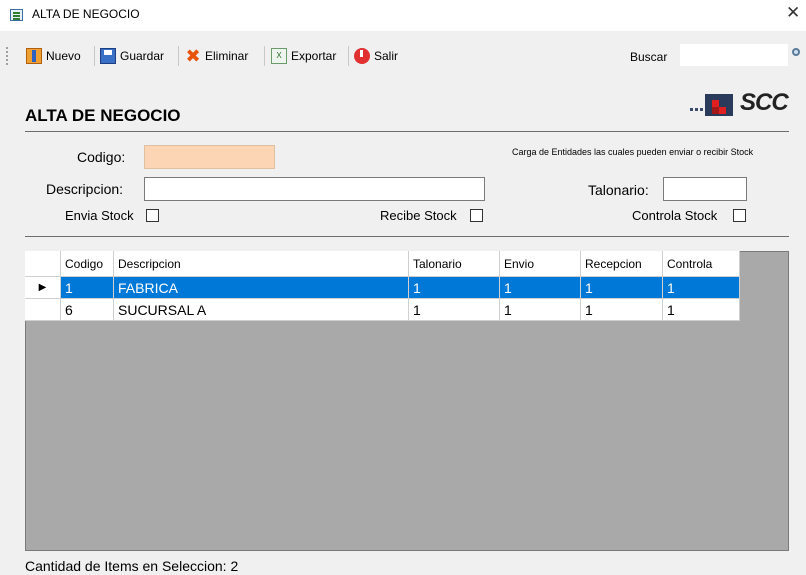 This screenshot has height=575, width=806. I want to click on search-icon, so click(796, 52).